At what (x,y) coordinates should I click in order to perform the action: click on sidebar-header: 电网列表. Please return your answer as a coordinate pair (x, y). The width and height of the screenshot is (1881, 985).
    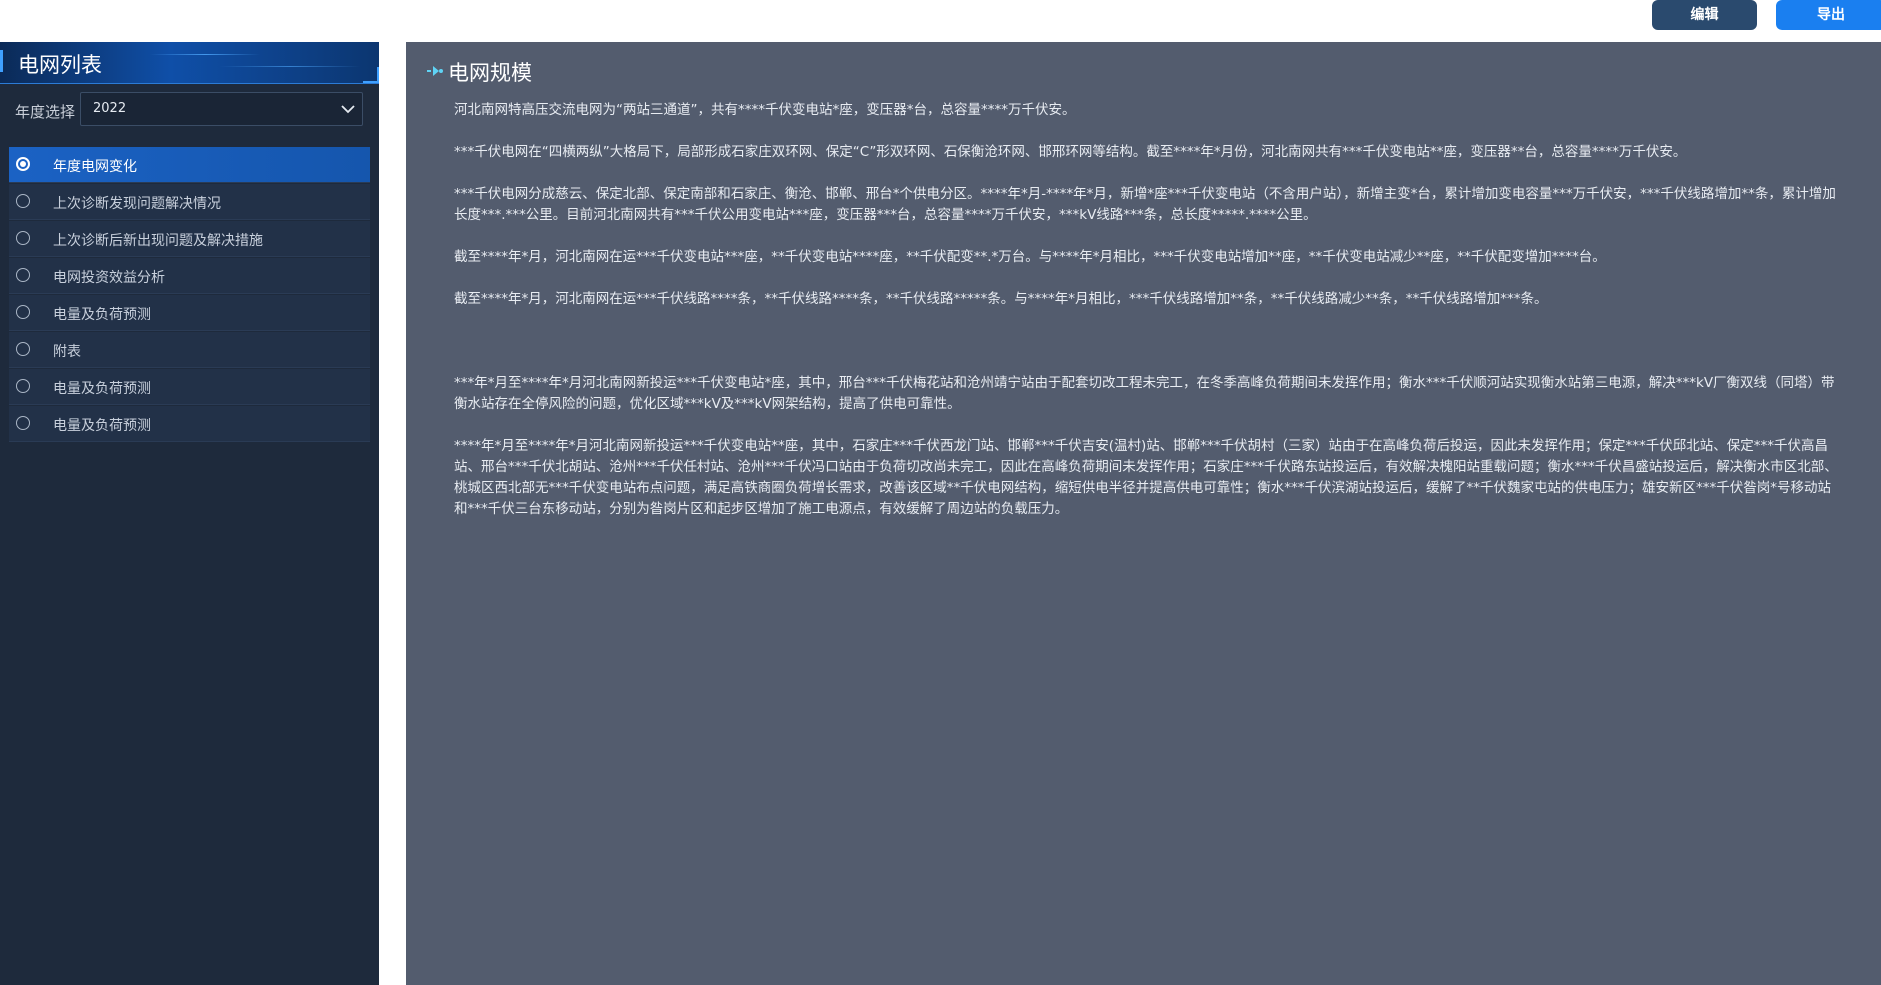
    Looking at the image, I should click on (189, 63).